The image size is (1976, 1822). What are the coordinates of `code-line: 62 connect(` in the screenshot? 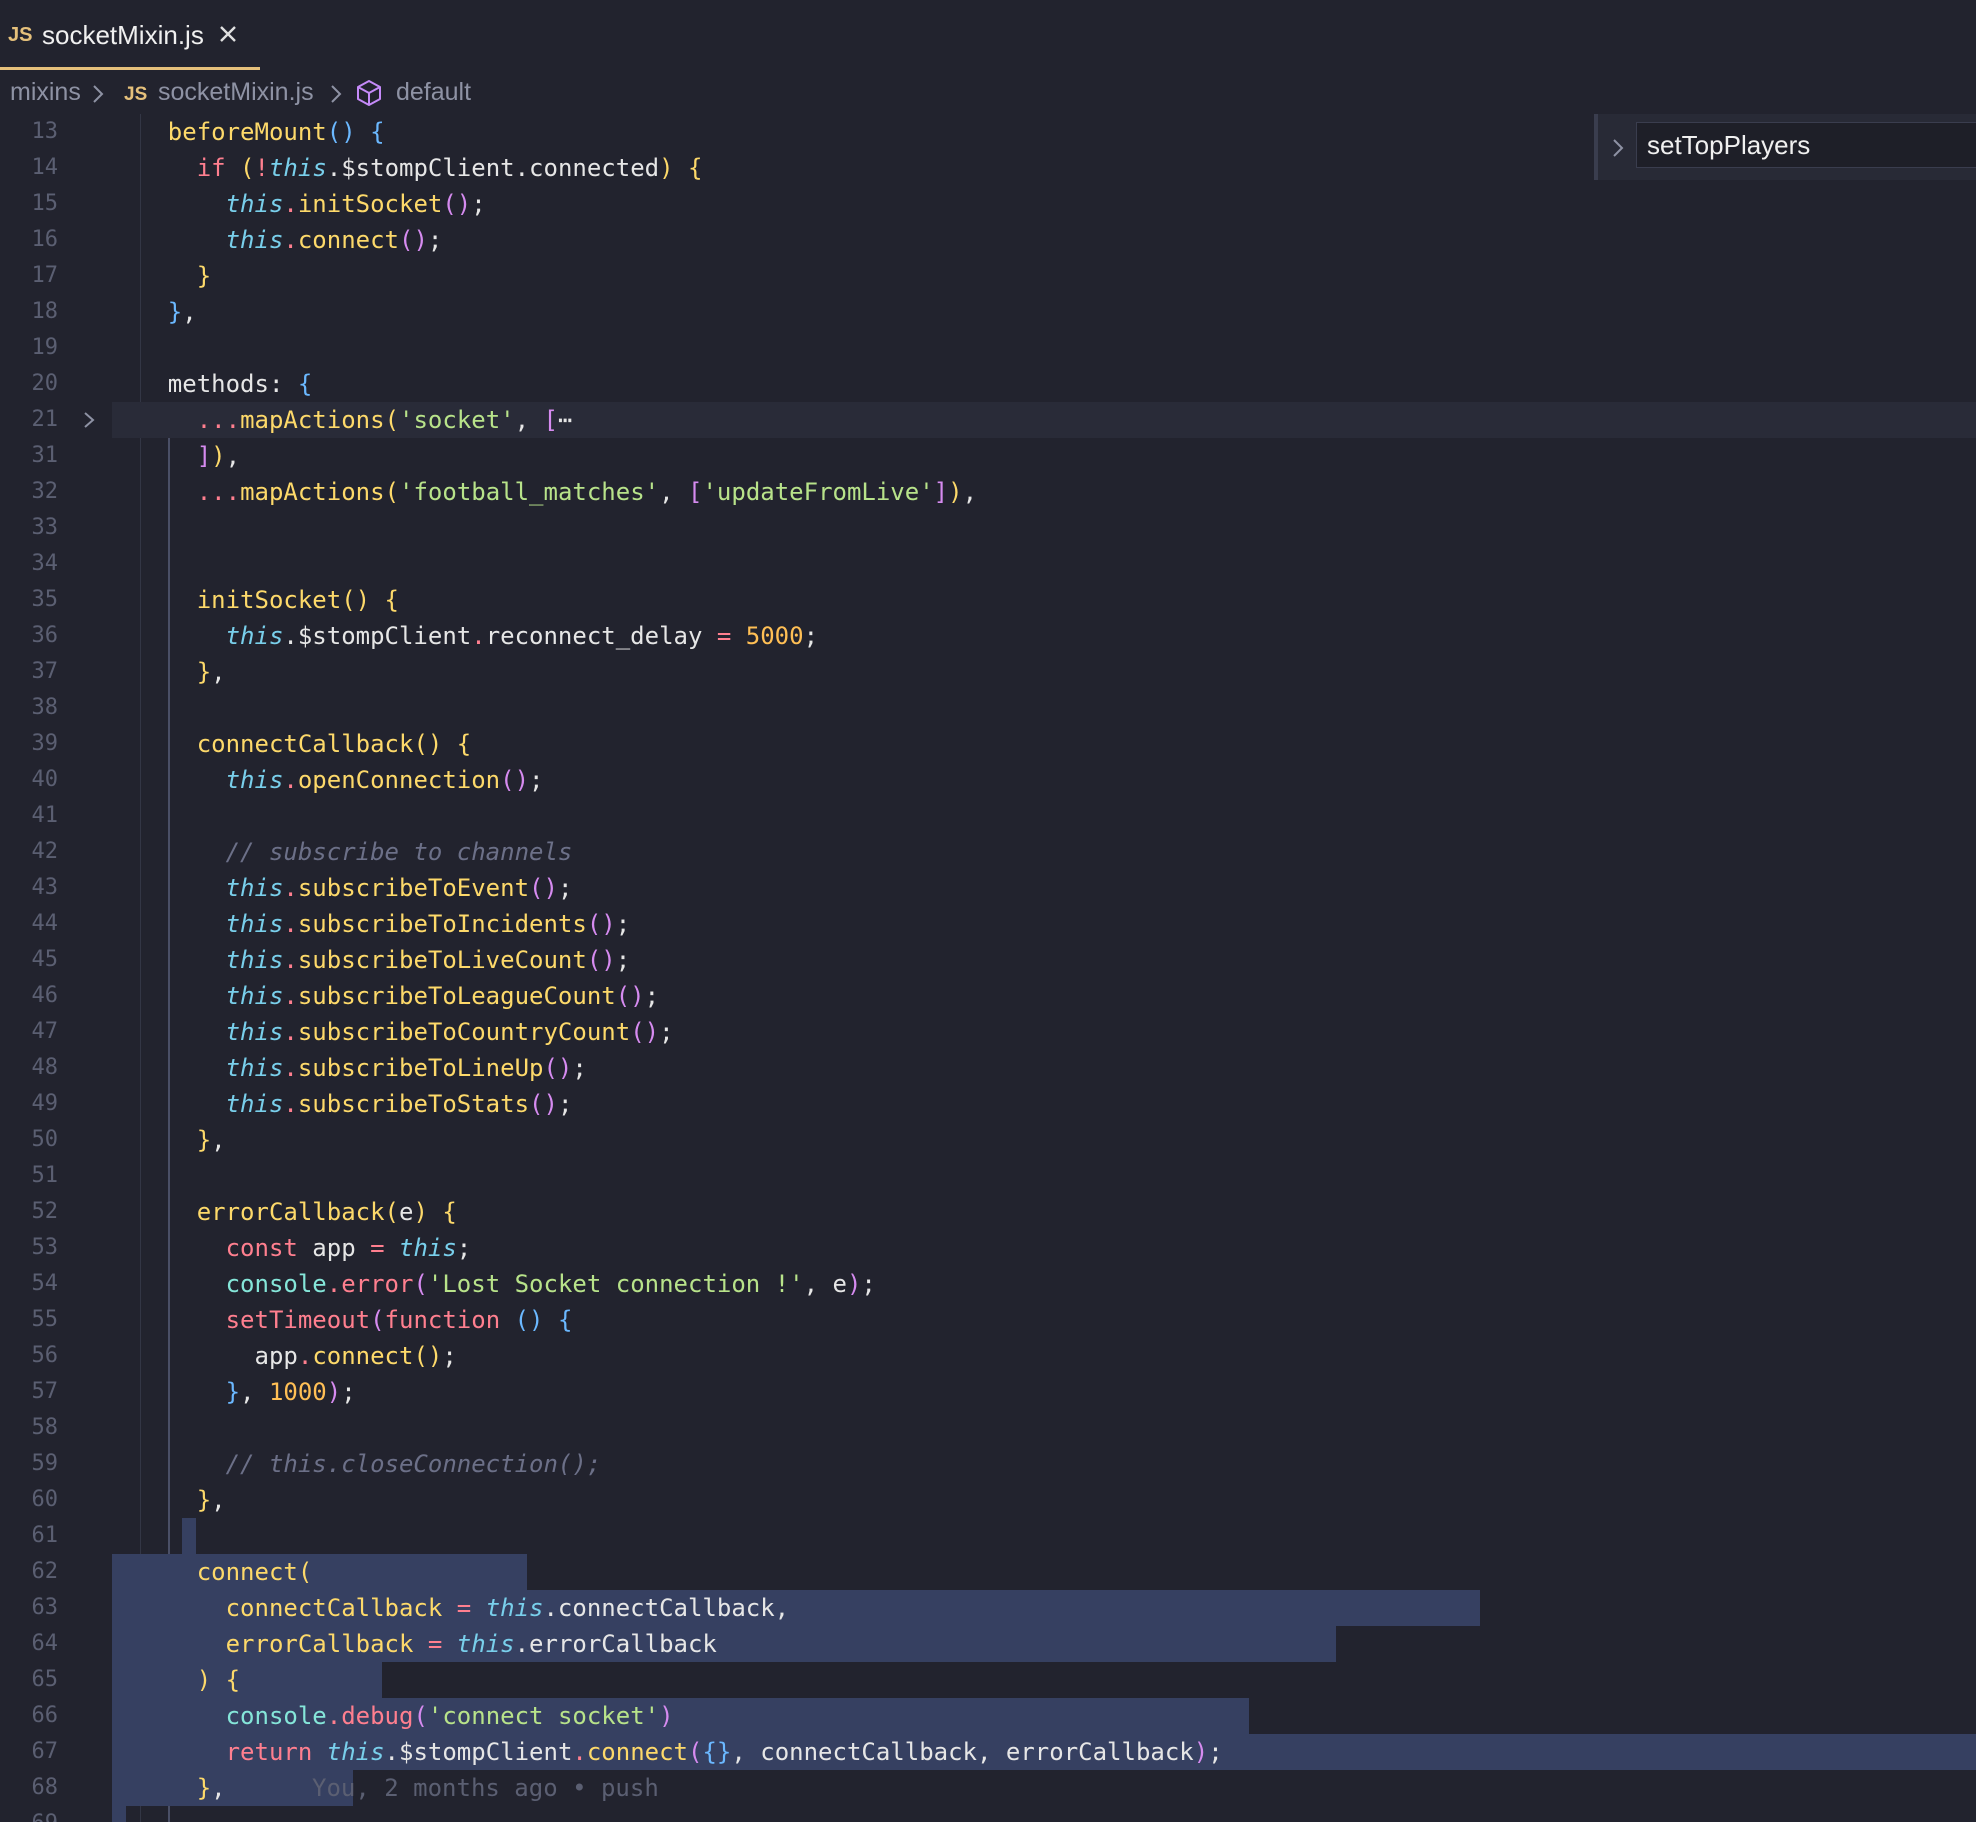 It's located at (988, 1572).